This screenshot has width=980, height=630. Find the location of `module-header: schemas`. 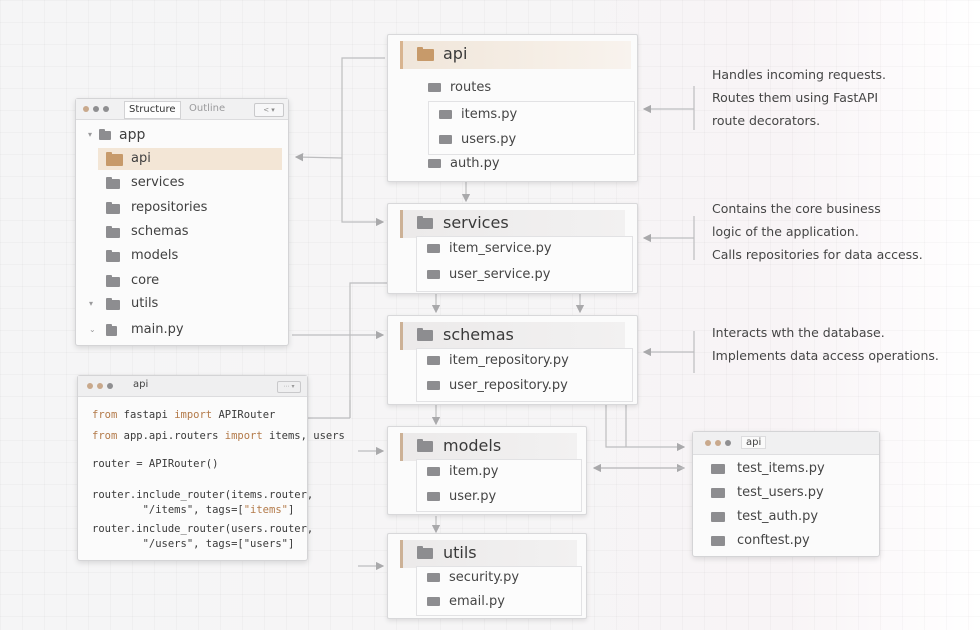

module-header: schemas is located at coordinates (512, 336).